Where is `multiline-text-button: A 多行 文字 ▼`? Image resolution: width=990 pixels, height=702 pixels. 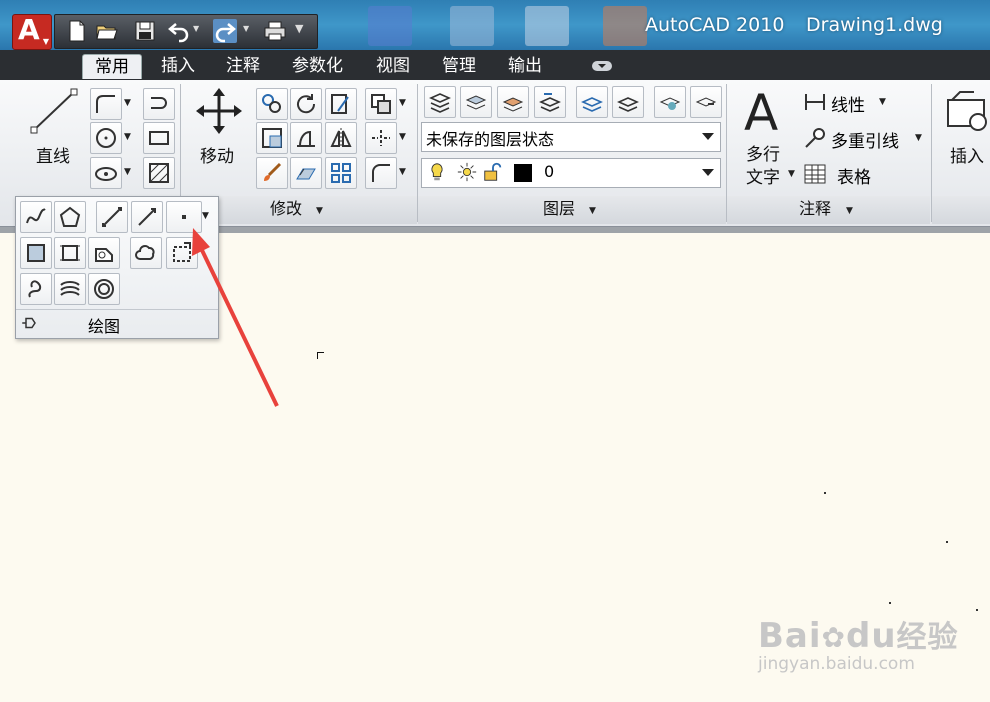 multiline-text-button: A 多行 文字 ▼ is located at coordinates (768, 136).